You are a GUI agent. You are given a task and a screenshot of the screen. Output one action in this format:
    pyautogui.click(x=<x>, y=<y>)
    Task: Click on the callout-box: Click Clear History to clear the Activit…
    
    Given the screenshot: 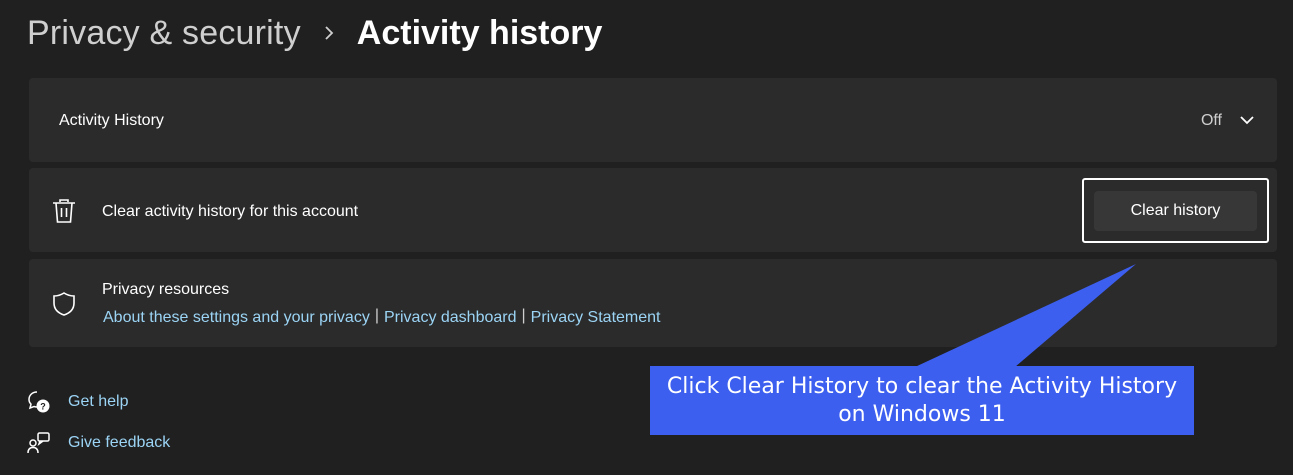 What is the action you would take?
    pyautogui.click(x=922, y=400)
    